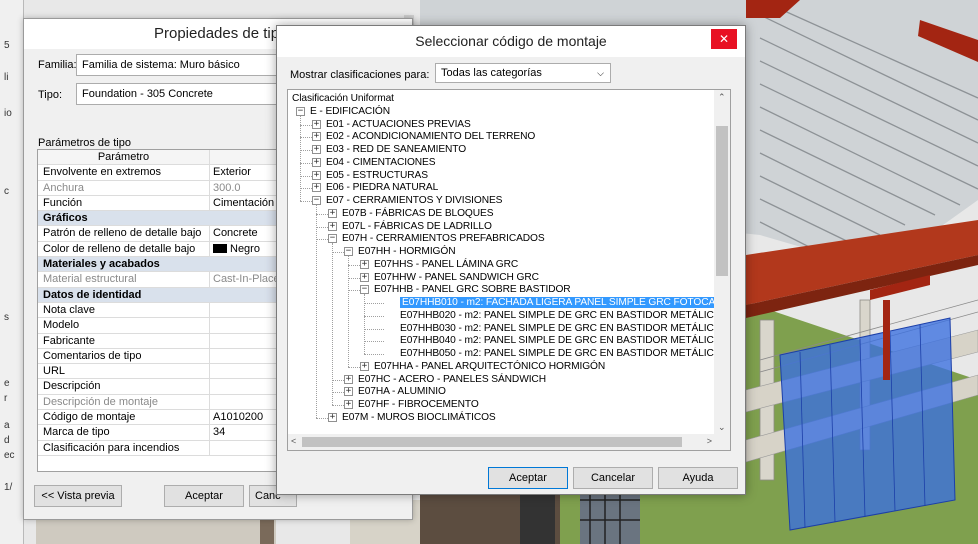 This screenshot has height=544, width=978. What do you see at coordinates (492, 442) in the screenshot?
I see `horizontal-scroll-thumb` at bounding box center [492, 442].